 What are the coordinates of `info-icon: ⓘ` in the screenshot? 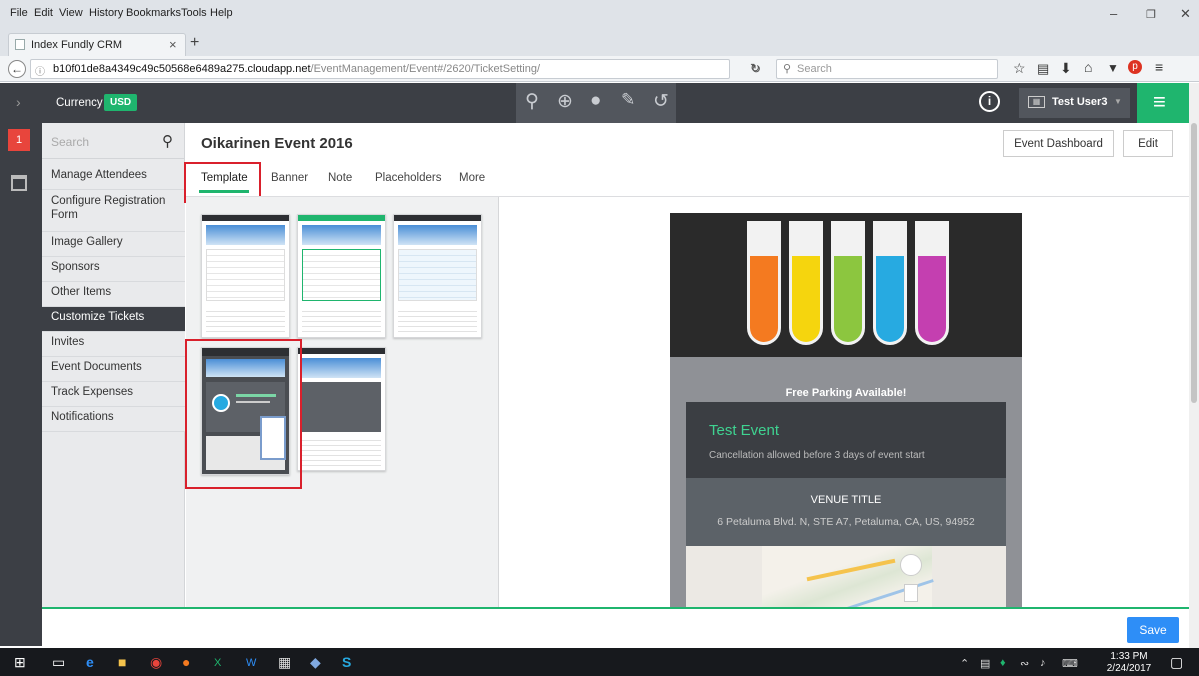 It's located at (40, 70).